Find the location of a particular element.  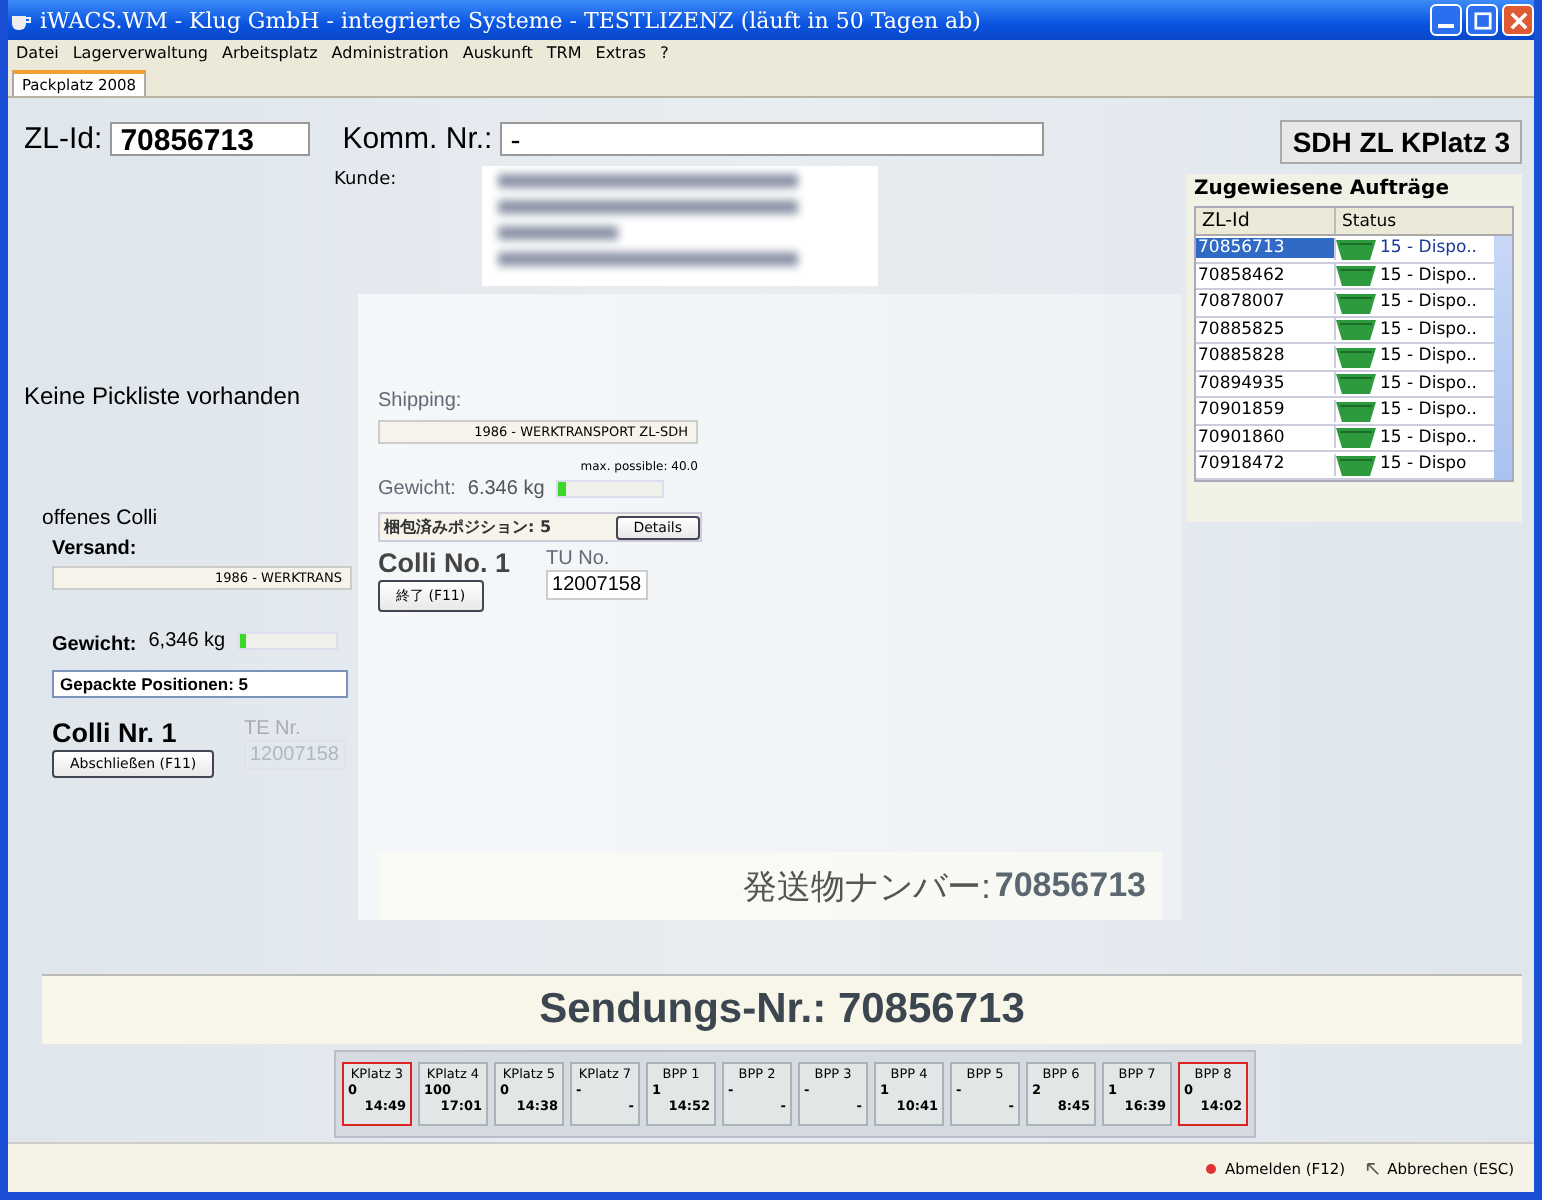

status-message: Keine Pickliste vorhanden is located at coordinates (162, 396).